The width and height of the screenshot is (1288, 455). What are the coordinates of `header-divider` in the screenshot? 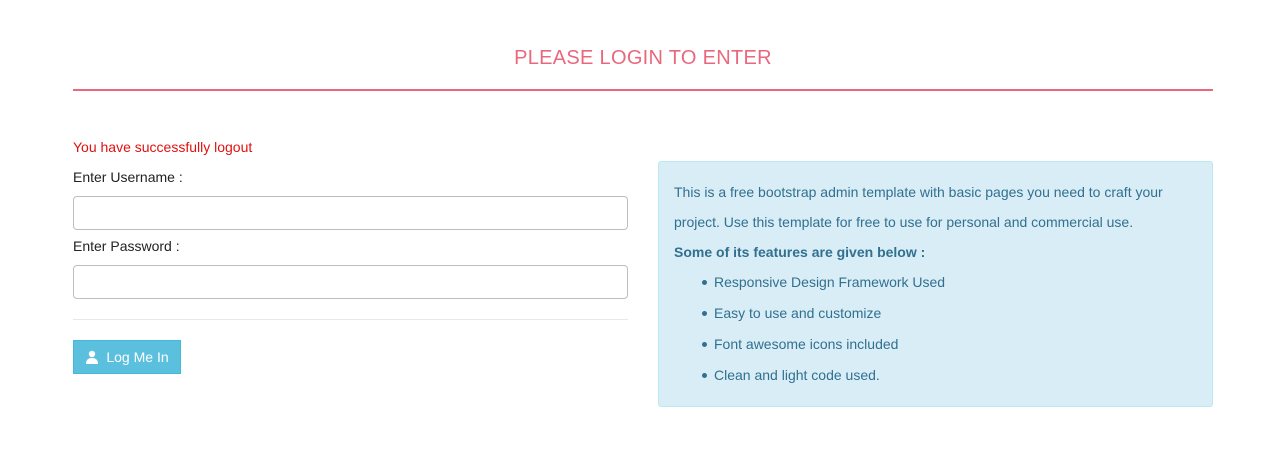 It's located at (643, 90).